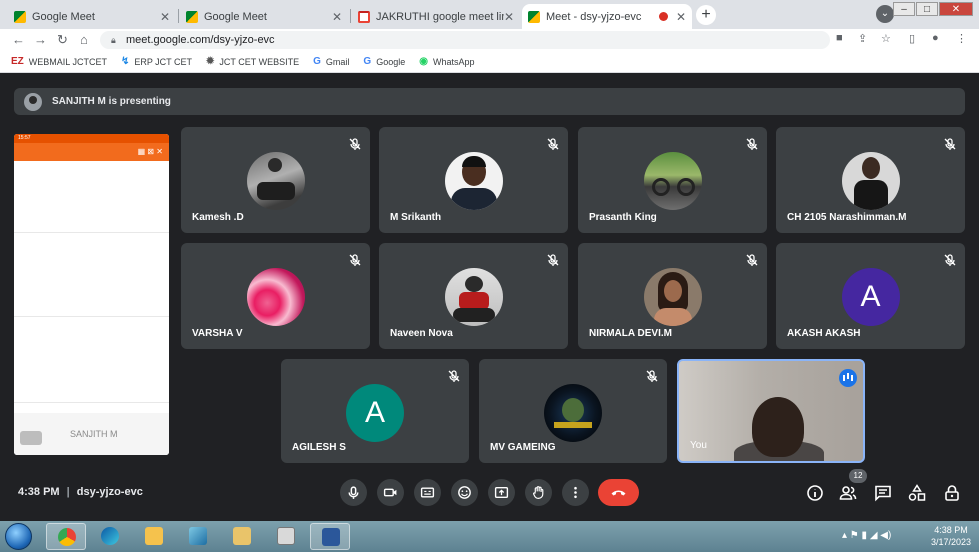  What do you see at coordinates (575, 492) in the screenshot?
I see `more-options-button` at bounding box center [575, 492].